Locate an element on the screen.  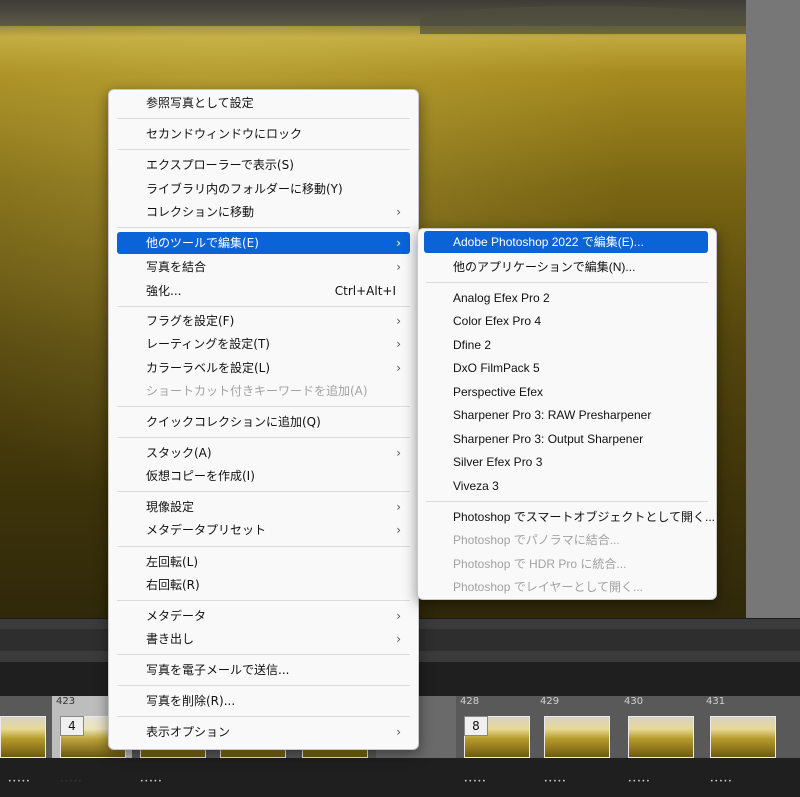
menu-item-view-options: 表示オプション › is located at coordinates (263, 732).